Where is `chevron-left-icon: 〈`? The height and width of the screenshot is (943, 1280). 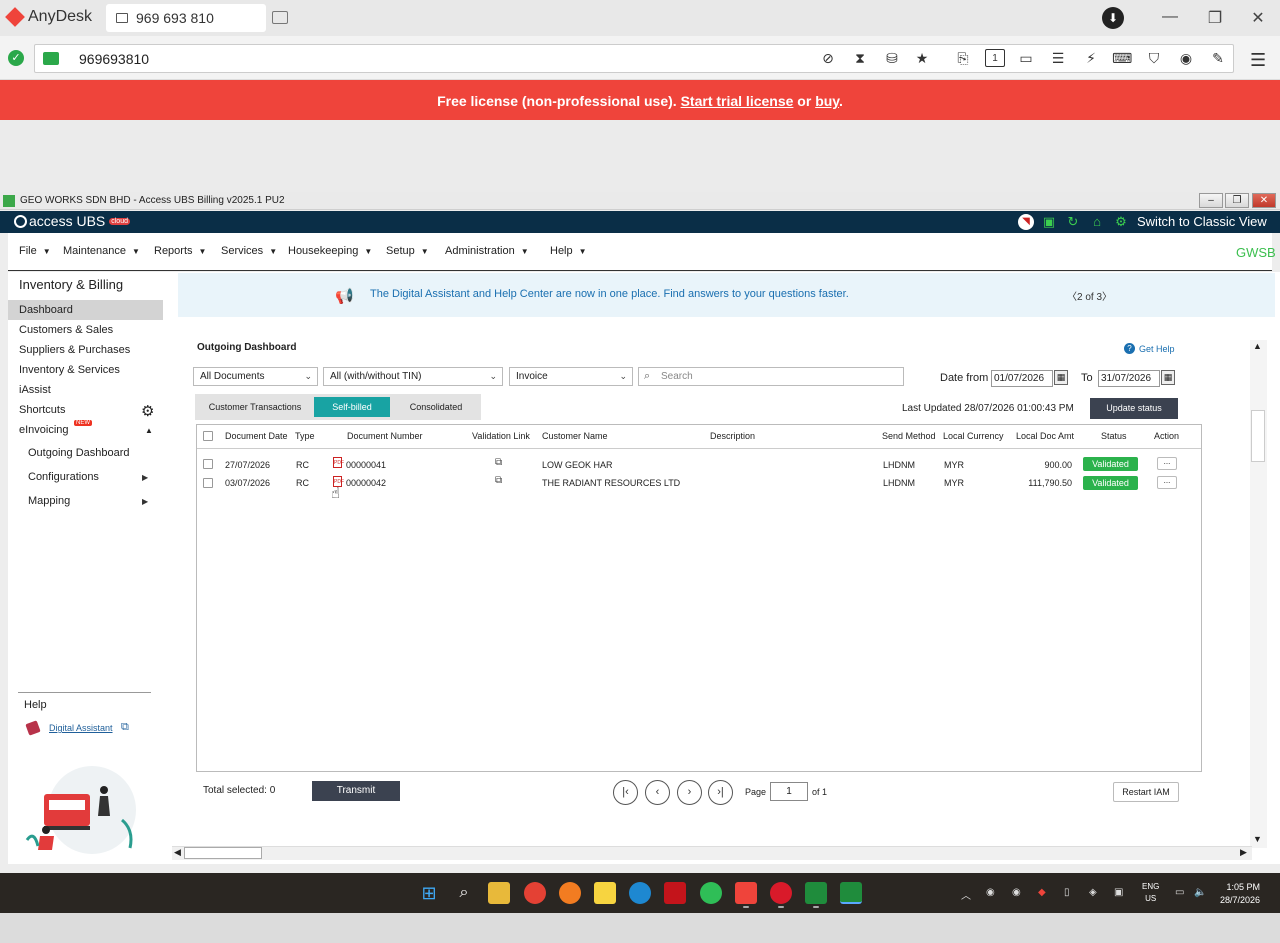 chevron-left-icon: 〈 is located at coordinates (1072, 297).